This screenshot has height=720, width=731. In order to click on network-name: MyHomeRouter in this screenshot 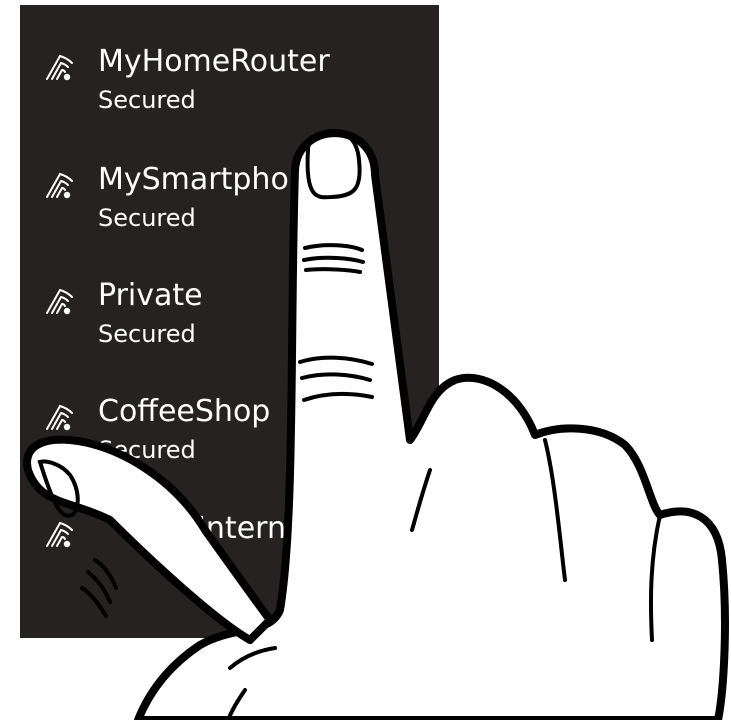, I will do `click(214, 61)`.